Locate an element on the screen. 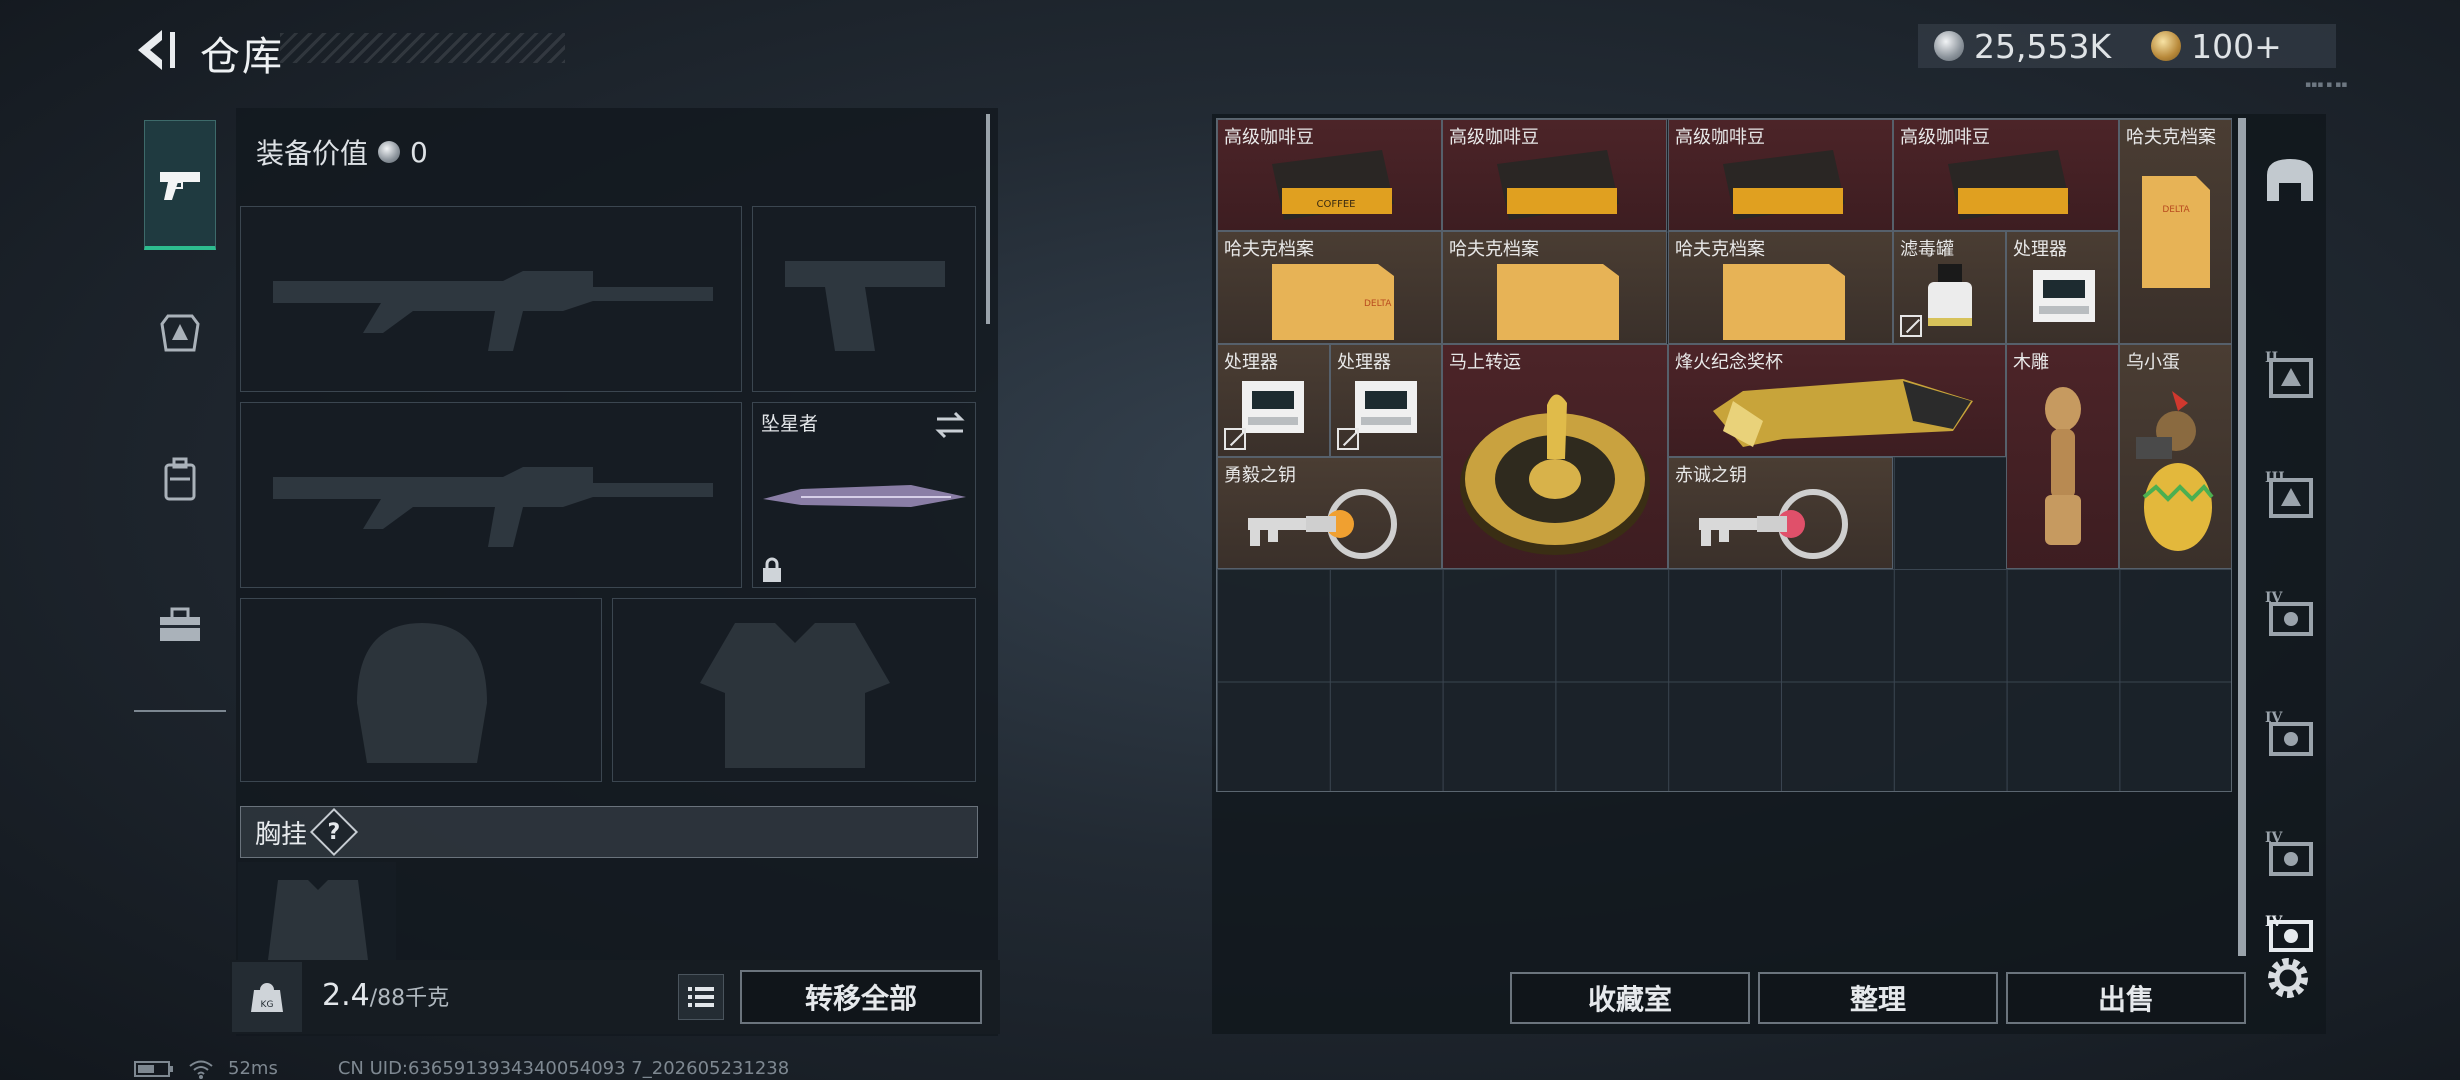 This screenshot has width=2460, height=1080. wood-carving-icon is located at coordinates (2063, 466).